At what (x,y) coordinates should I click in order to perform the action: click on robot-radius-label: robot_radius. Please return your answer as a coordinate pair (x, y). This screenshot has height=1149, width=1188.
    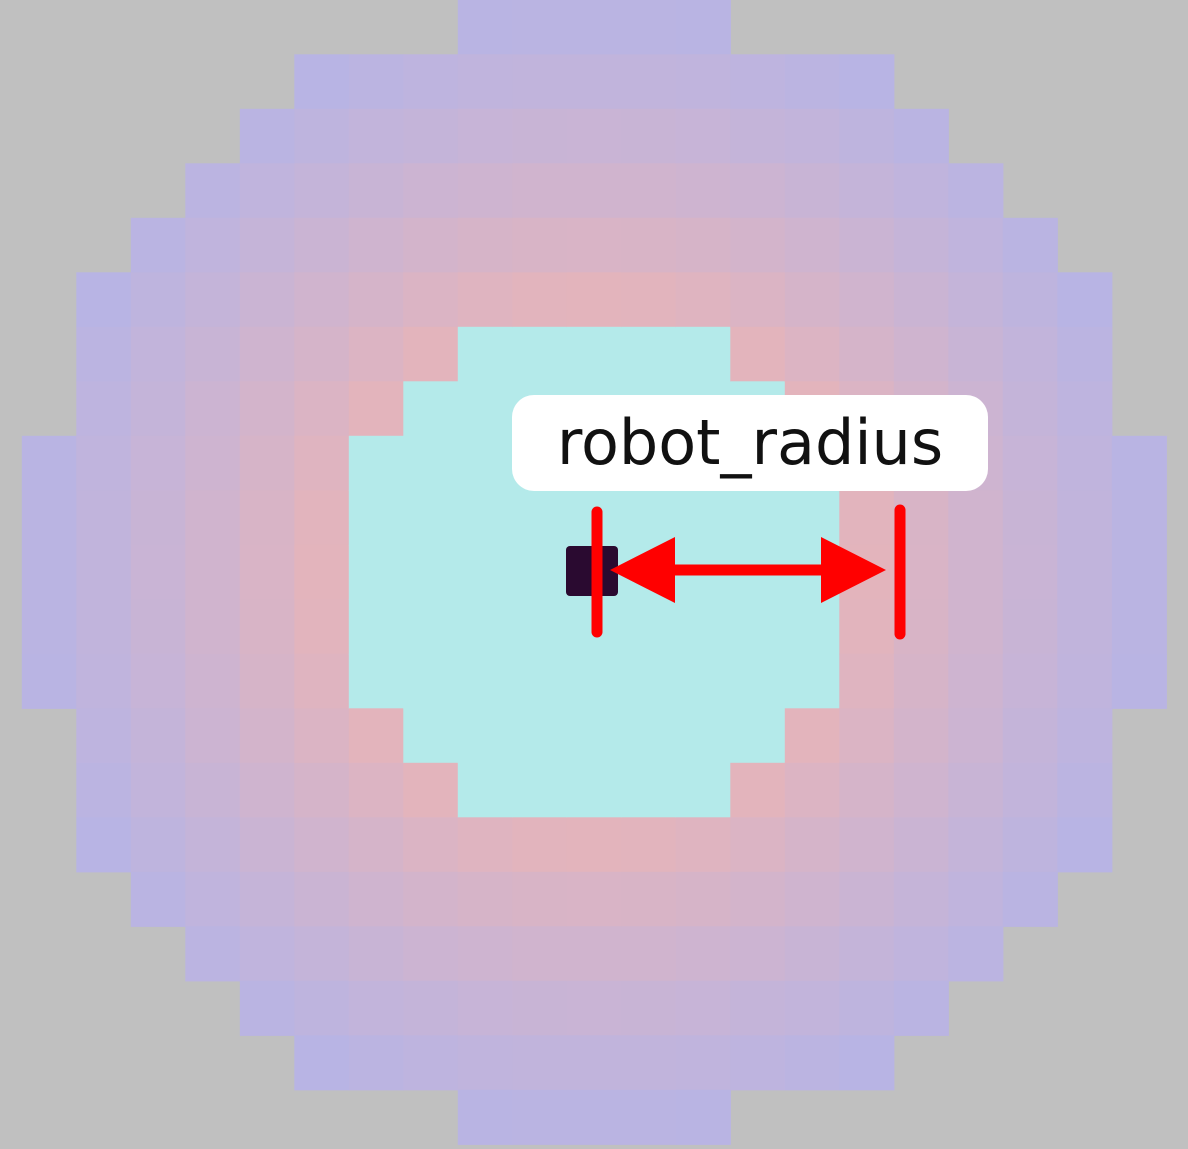
    Looking at the image, I should click on (750, 443).